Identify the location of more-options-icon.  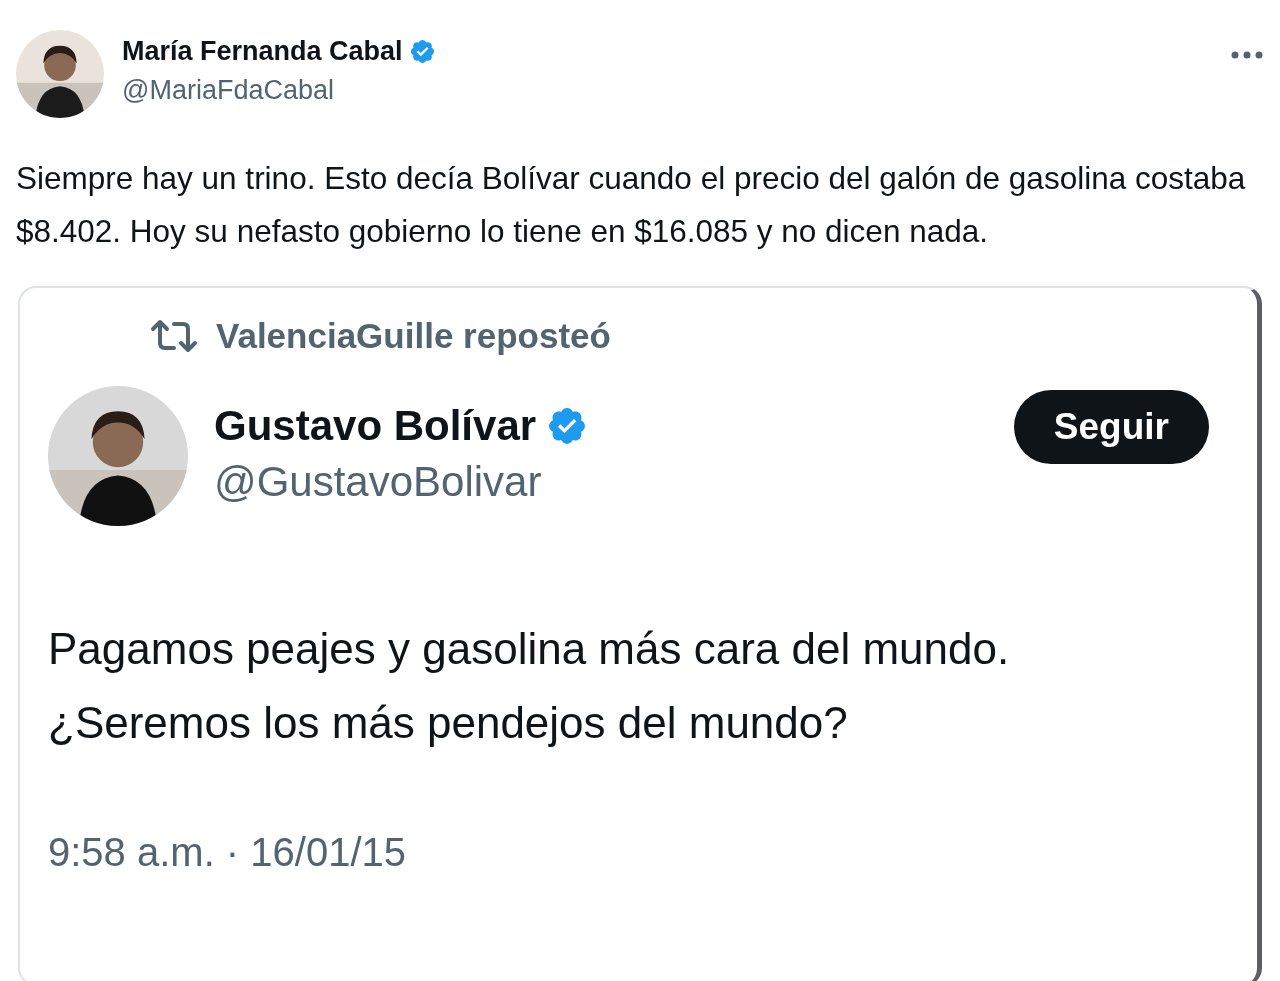
(1247, 55).